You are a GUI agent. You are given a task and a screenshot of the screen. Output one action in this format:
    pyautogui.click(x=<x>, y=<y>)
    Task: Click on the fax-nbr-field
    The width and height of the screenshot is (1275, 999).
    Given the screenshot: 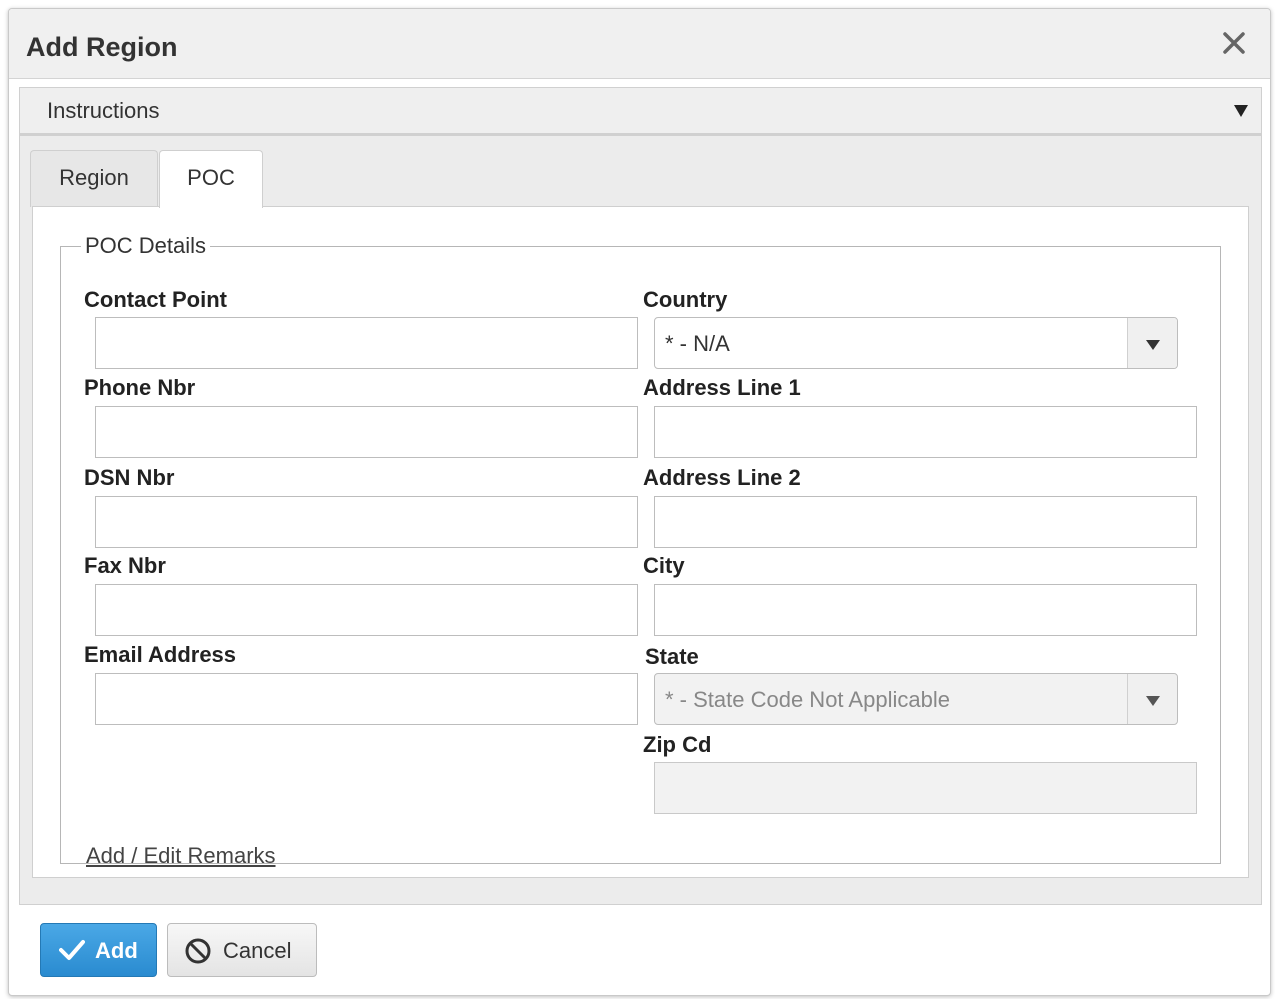 What is the action you would take?
    pyautogui.click(x=366, y=610)
    